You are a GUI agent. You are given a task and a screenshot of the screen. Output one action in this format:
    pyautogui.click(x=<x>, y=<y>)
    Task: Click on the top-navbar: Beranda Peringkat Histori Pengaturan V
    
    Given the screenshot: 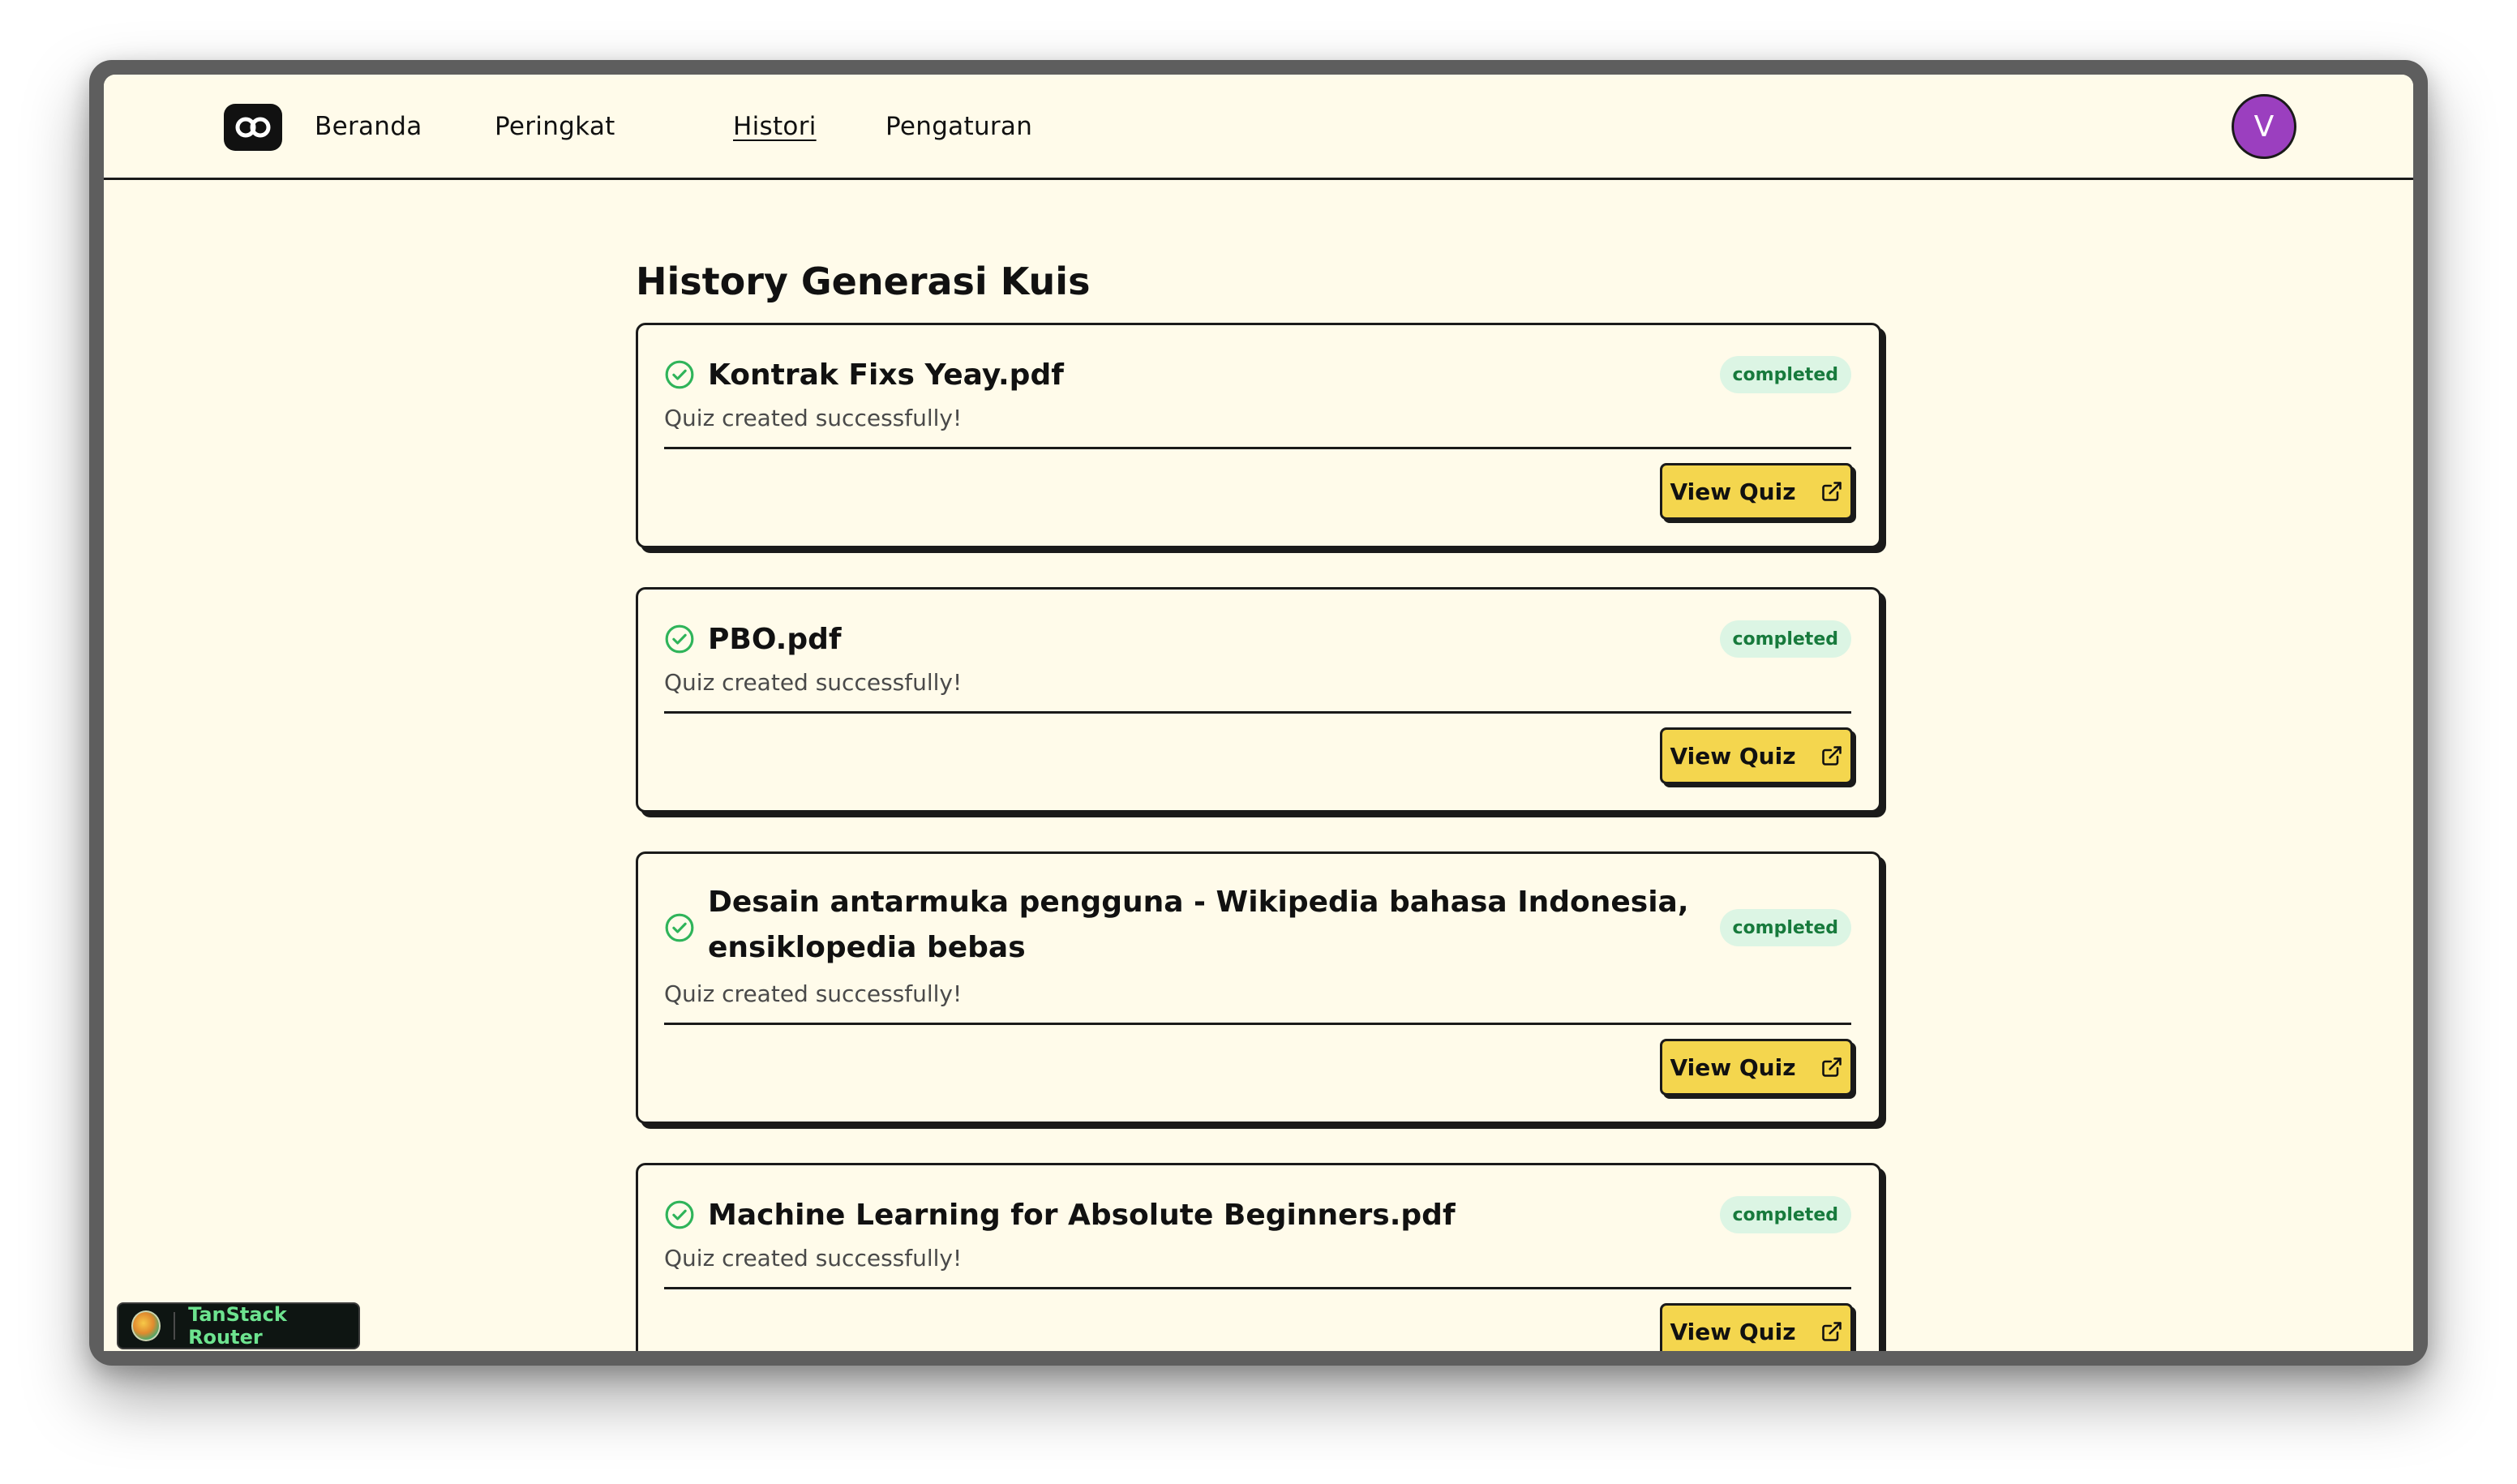 What is the action you would take?
    pyautogui.click(x=1258, y=127)
    